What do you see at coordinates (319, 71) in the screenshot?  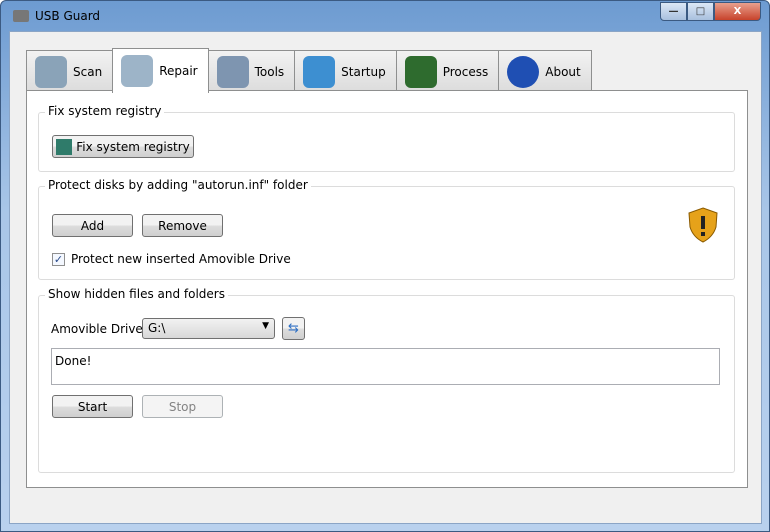 I see `terminal-icon` at bounding box center [319, 71].